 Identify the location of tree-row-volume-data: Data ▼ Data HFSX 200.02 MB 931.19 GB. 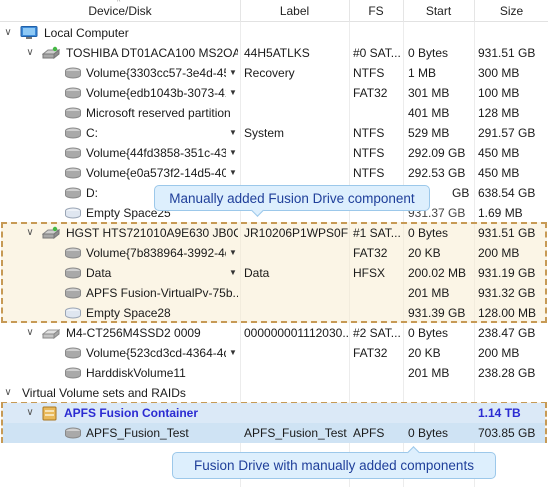
(274, 273).